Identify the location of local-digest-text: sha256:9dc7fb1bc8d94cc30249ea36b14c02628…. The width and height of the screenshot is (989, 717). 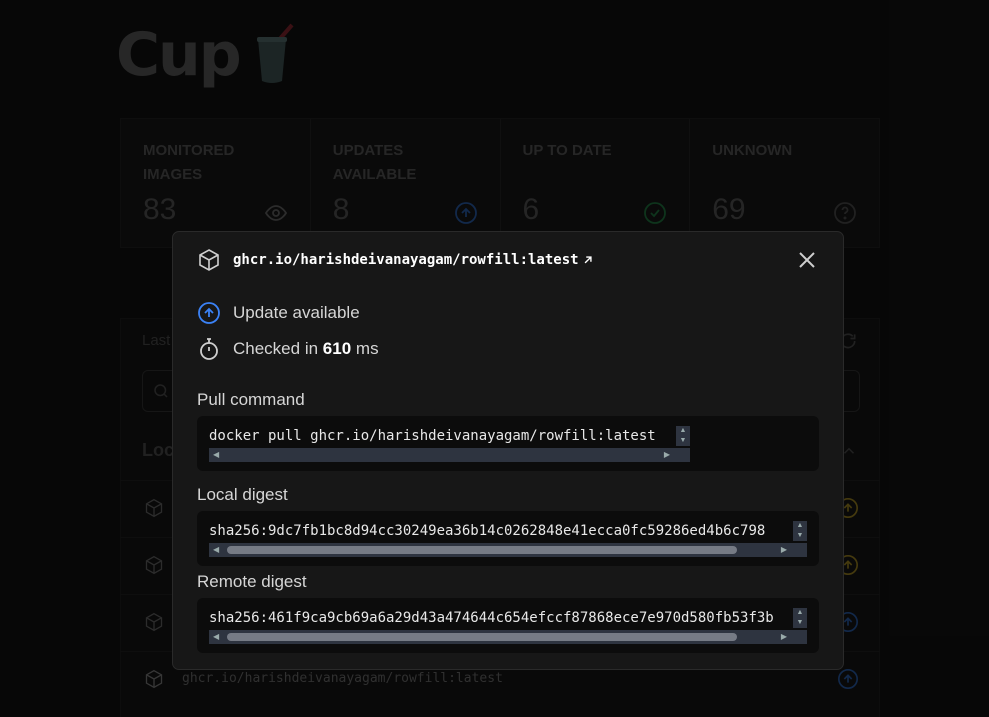
(508, 531).